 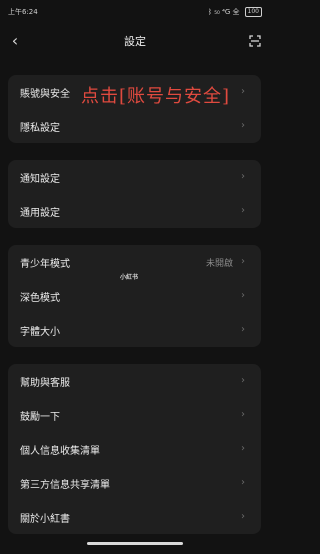 I want to click on status-icons: ᛒ ₅₀ ⁴G 全 100, so click(x=235, y=12).